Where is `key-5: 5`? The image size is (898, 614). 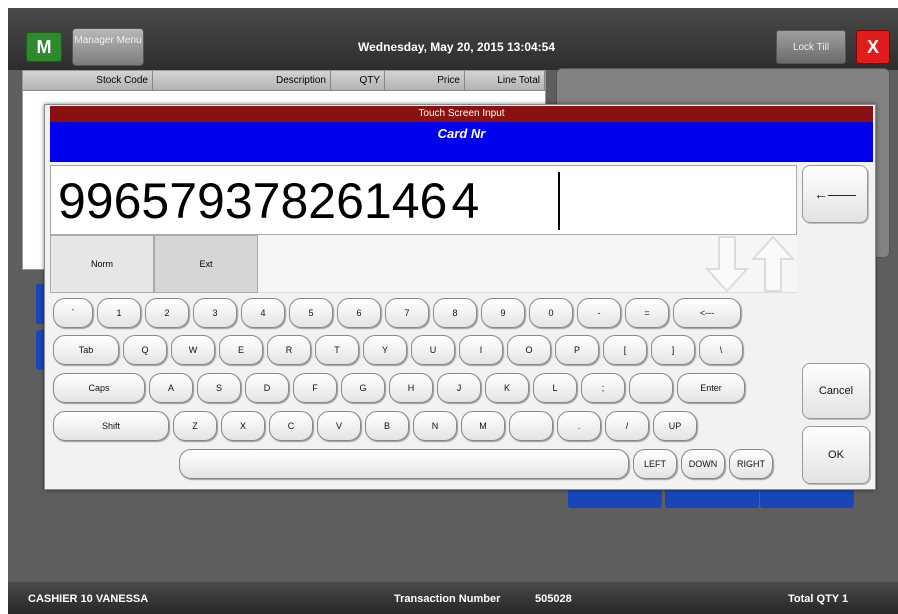 key-5: 5 is located at coordinates (311, 313).